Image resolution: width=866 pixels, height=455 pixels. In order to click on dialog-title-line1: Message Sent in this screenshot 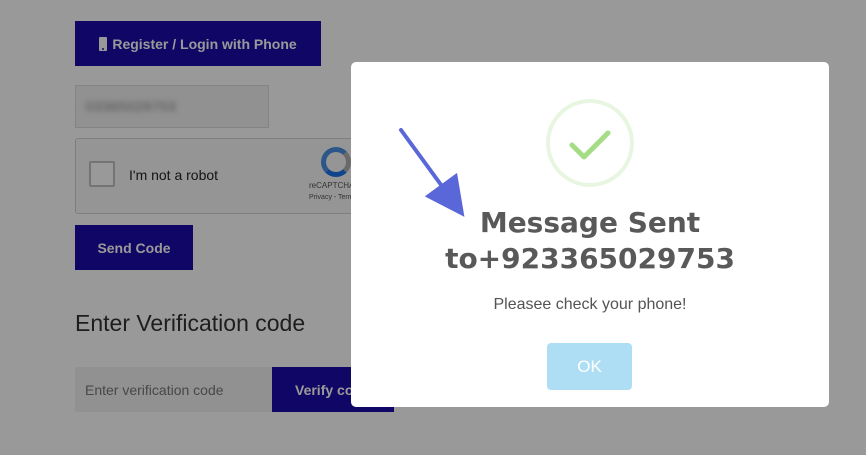, I will do `click(590, 222)`.